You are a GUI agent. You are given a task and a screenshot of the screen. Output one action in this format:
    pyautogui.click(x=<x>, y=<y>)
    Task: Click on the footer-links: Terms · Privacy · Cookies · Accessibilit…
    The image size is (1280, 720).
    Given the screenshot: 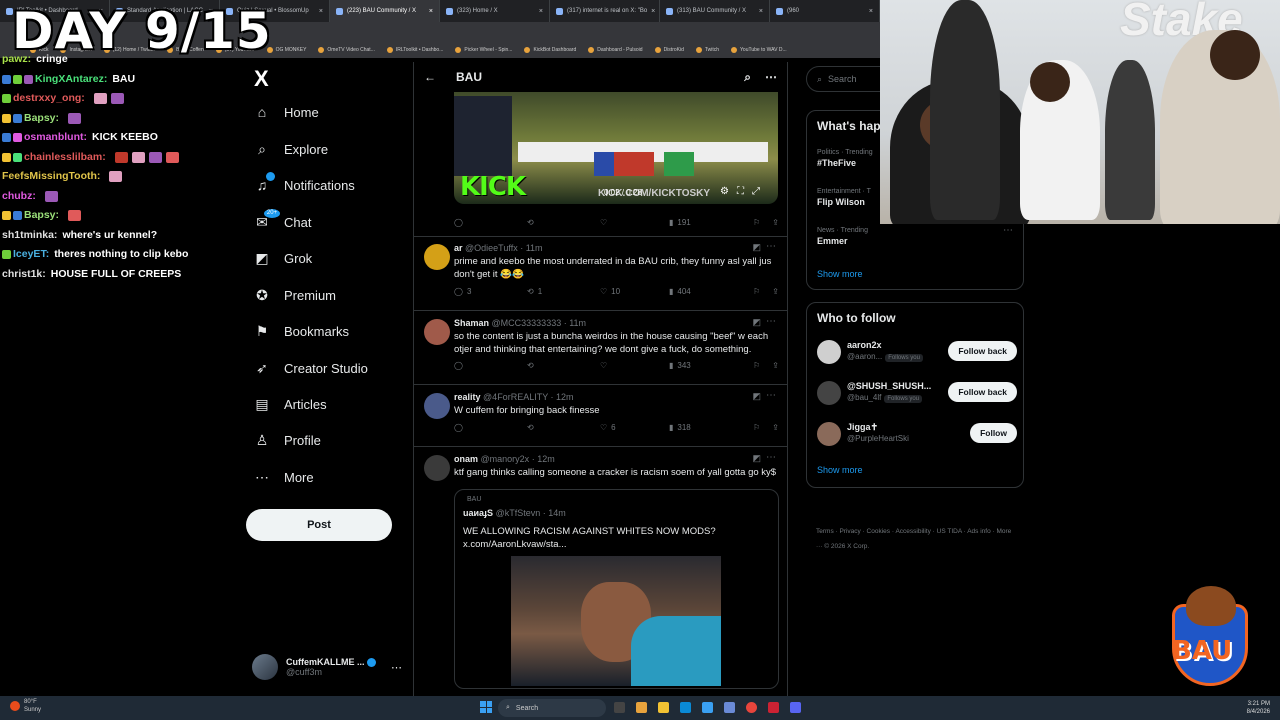 What is the action you would take?
    pyautogui.click(x=916, y=539)
    